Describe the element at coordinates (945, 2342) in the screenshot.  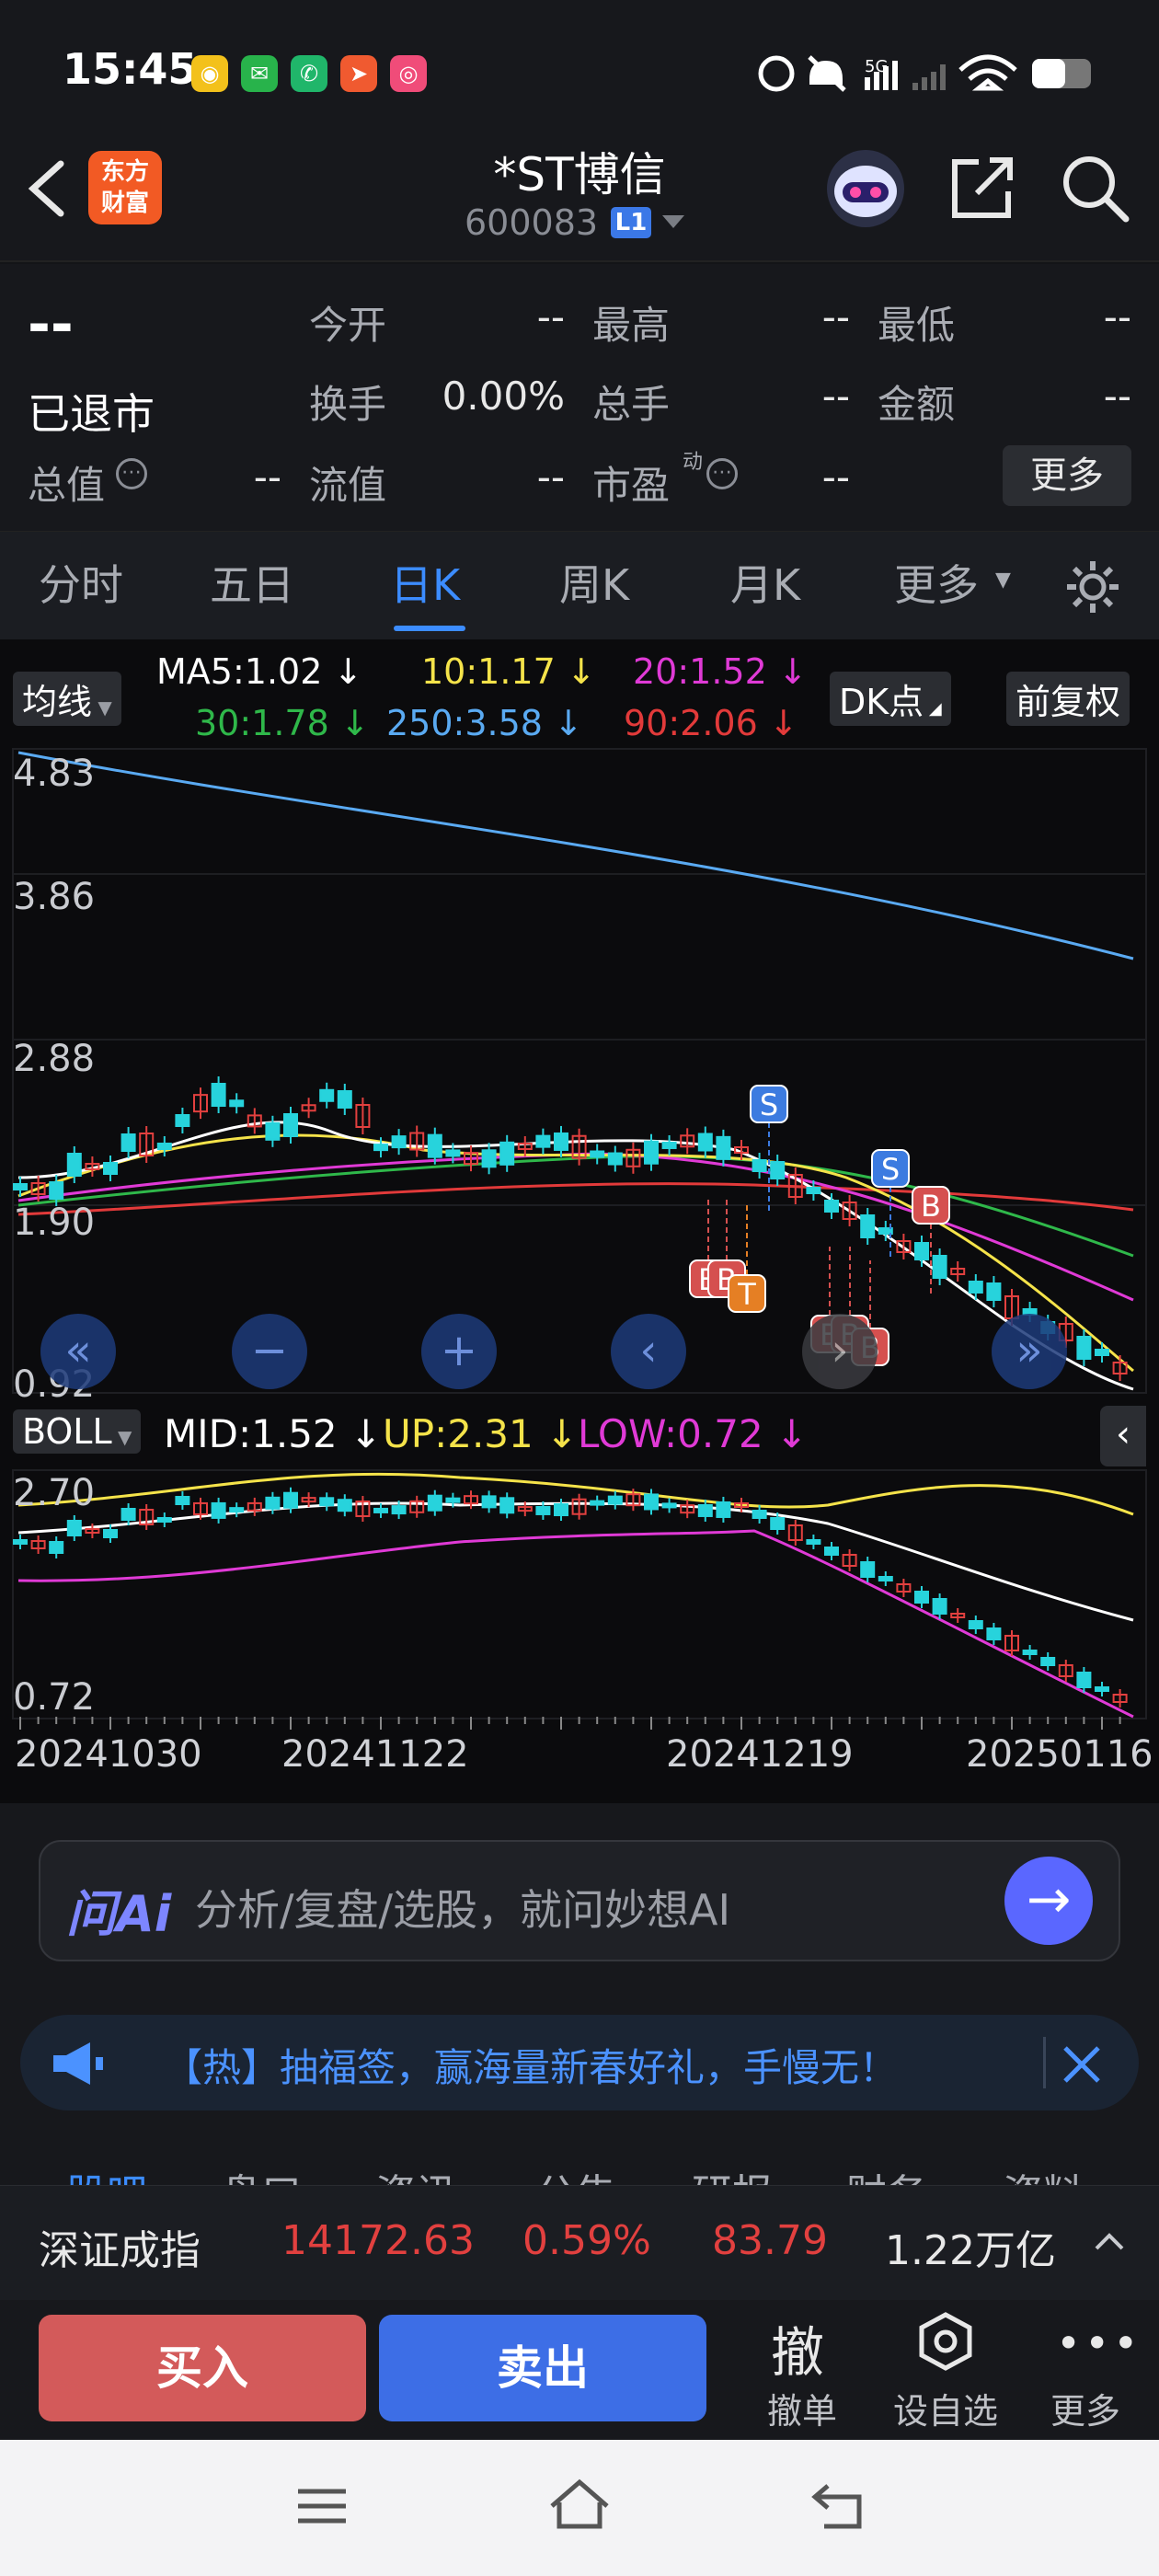
I see `add-watchlist-icon` at that location.